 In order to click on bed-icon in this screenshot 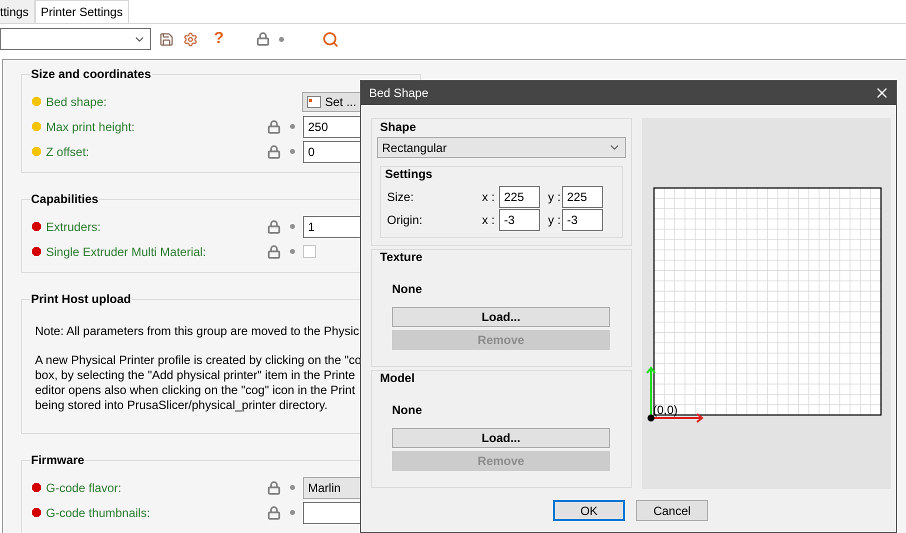, I will do `click(314, 102)`.